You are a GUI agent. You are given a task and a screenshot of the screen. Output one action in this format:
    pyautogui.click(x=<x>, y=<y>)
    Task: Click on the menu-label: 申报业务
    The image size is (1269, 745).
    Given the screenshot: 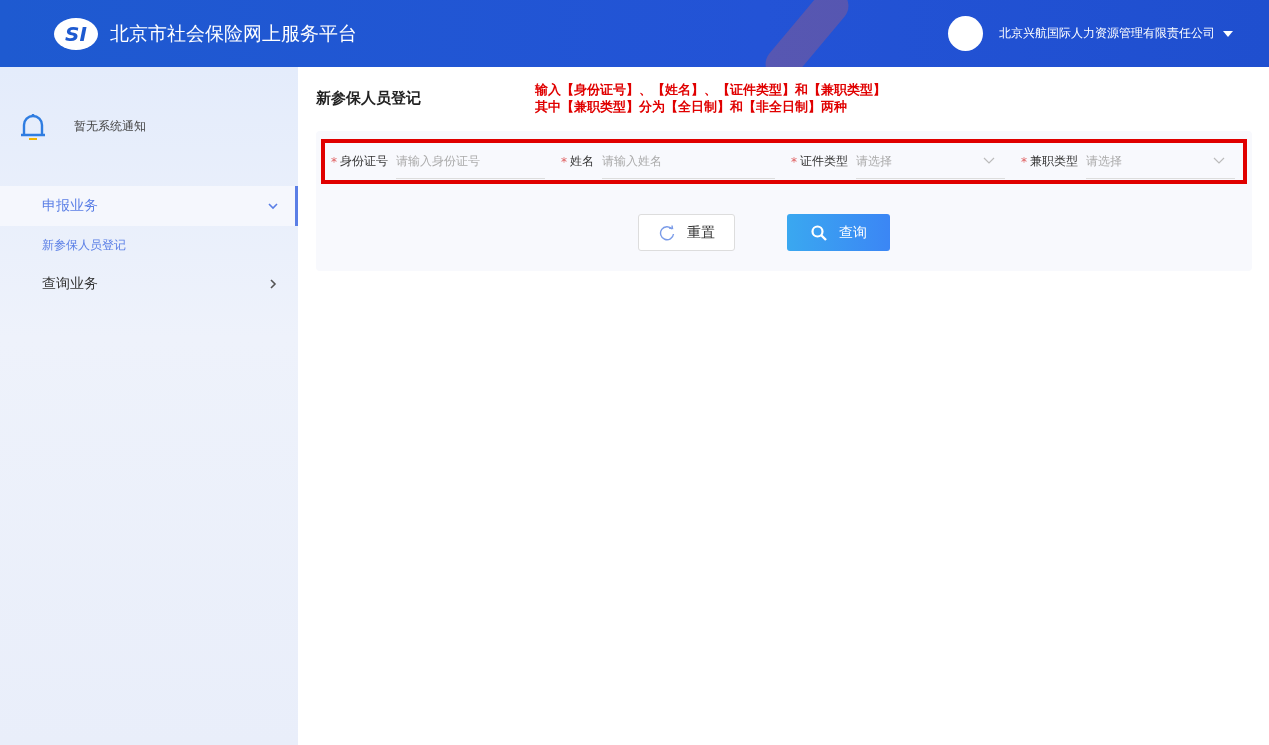 What is the action you would take?
    pyautogui.click(x=70, y=206)
    